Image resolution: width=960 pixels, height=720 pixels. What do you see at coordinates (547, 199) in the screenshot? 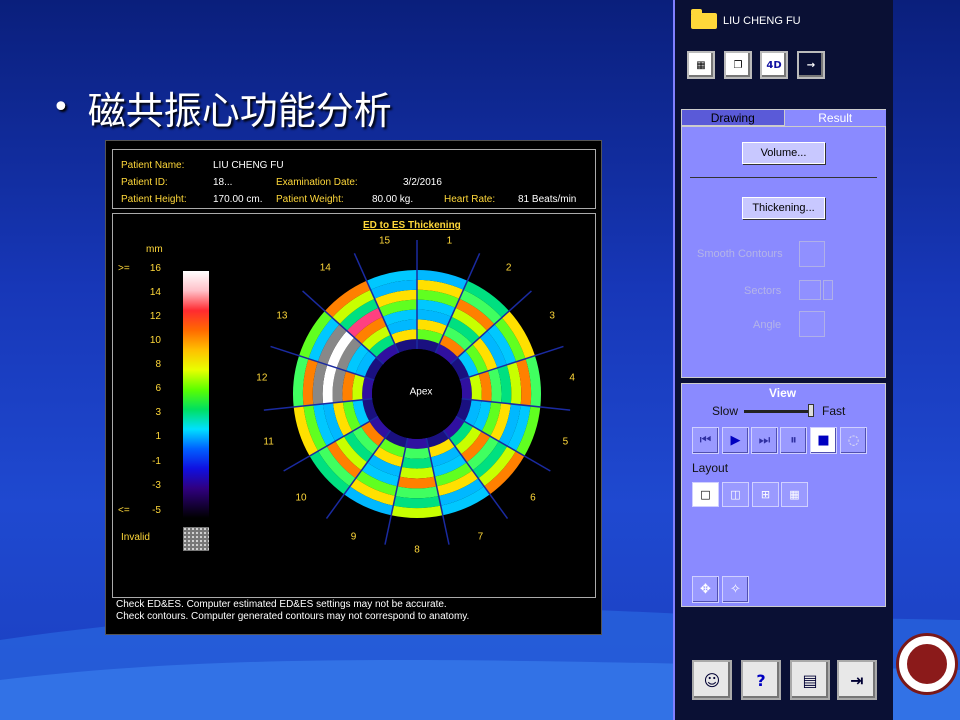
I see `heart-rate-value: 81 Beats/min` at bounding box center [547, 199].